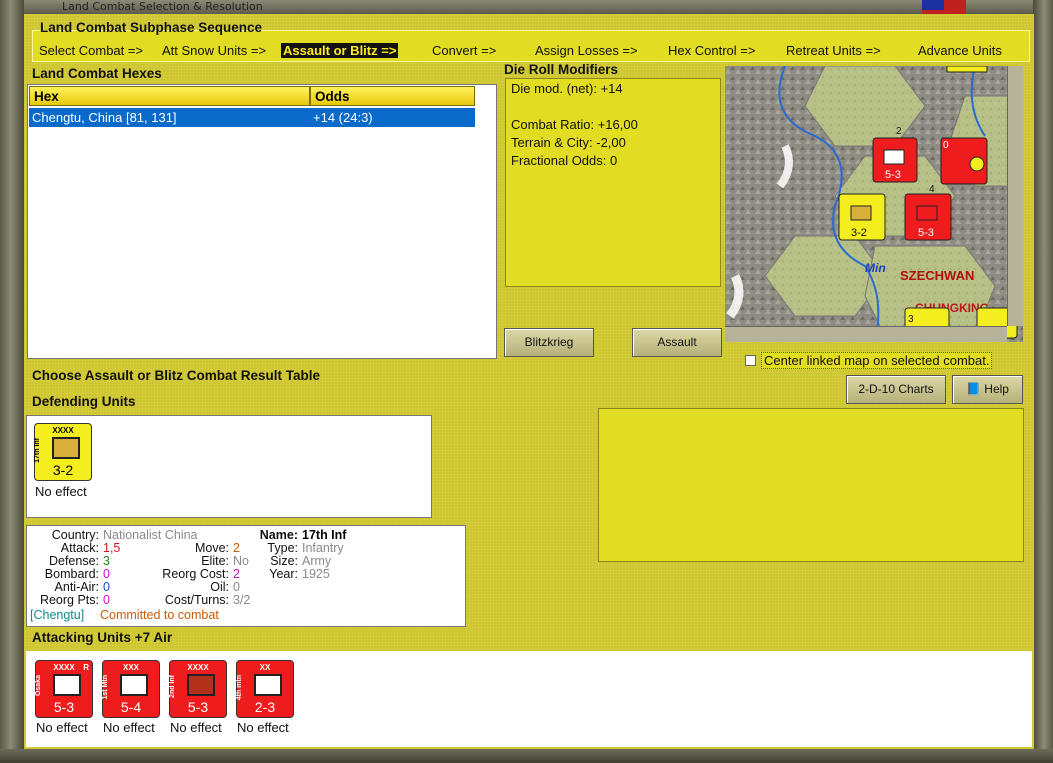  I want to click on column-hex: Hex, so click(169, 96).